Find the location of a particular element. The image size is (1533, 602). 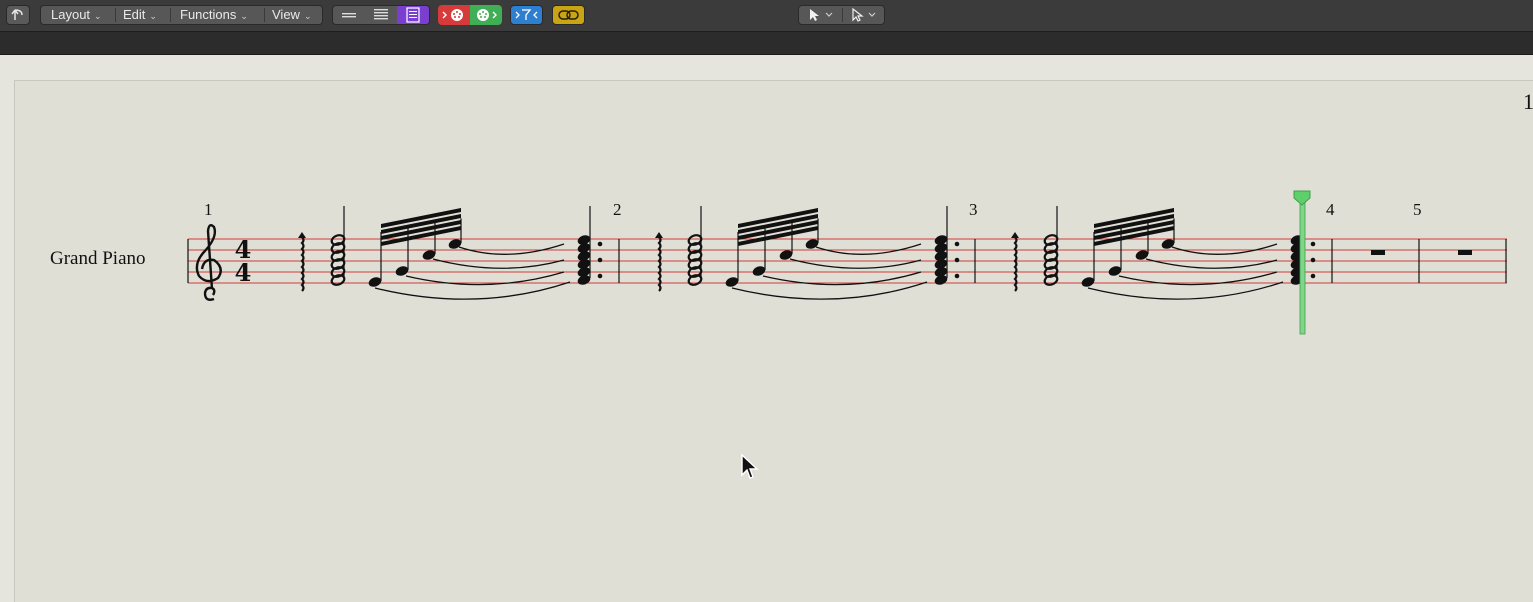

menu-view: View ⌄ is located at coordinates (292, 15).